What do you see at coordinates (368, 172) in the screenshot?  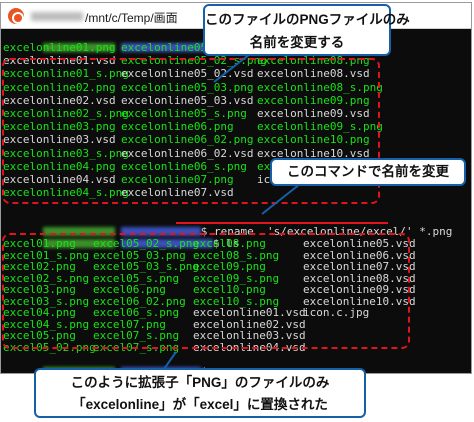 I see `callout-middle: このコマンドで名前を変更` at bounding box center [368, 172].